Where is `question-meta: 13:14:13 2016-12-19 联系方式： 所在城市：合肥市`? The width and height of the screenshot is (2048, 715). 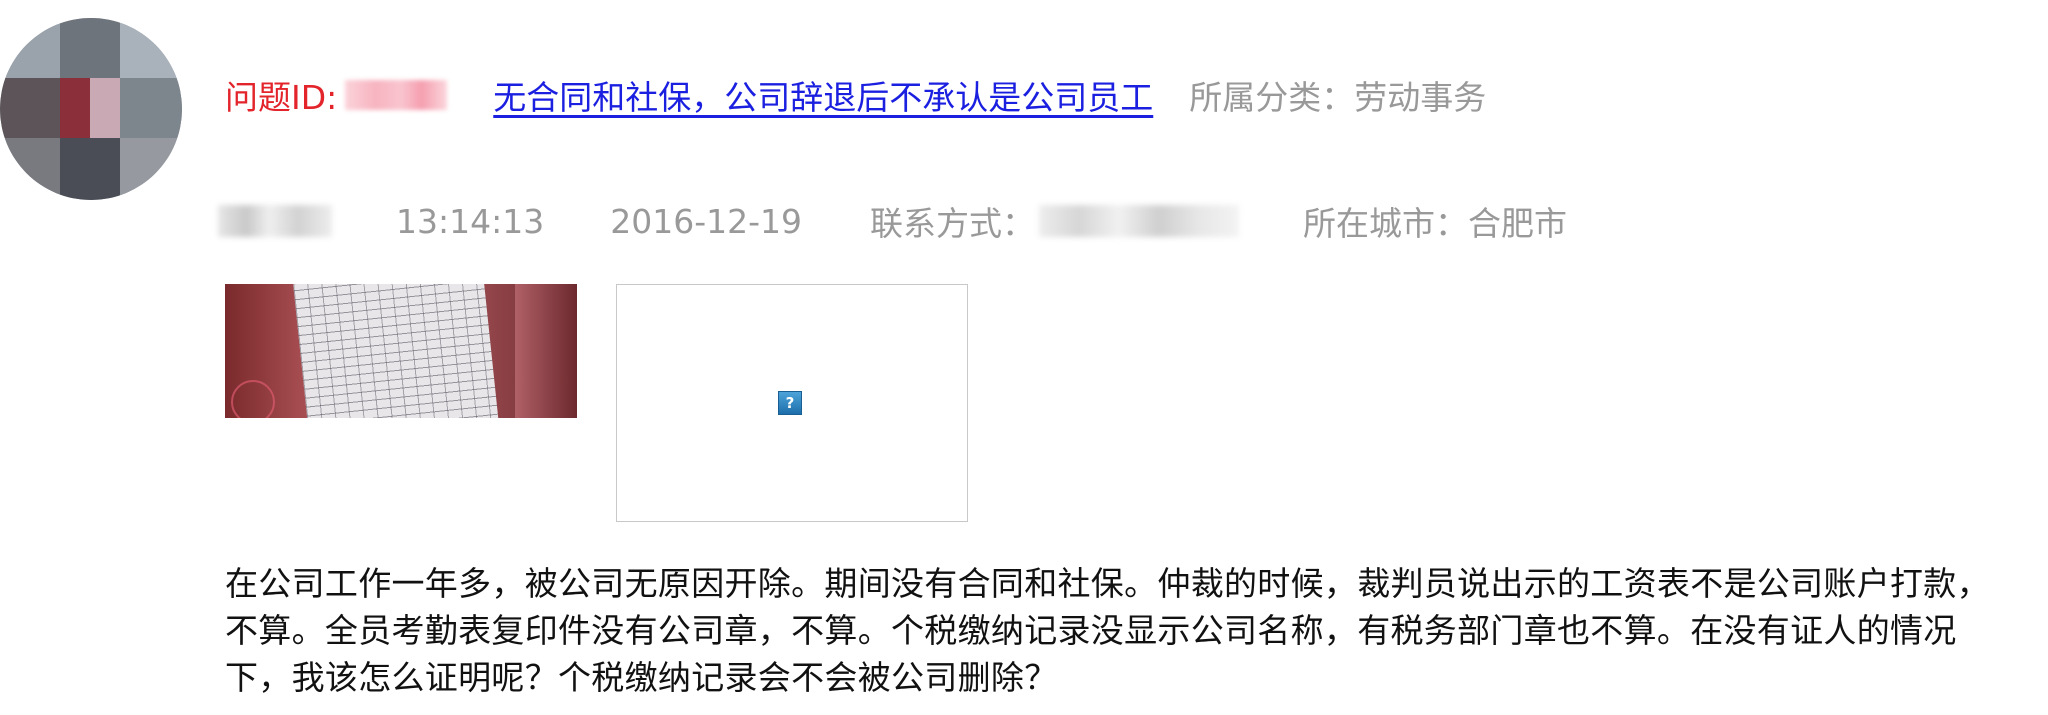
question-meta: 13:14:13 2016-12-19 联系方式： 所在城市：合肥市 is located at coordinates (892, 221).